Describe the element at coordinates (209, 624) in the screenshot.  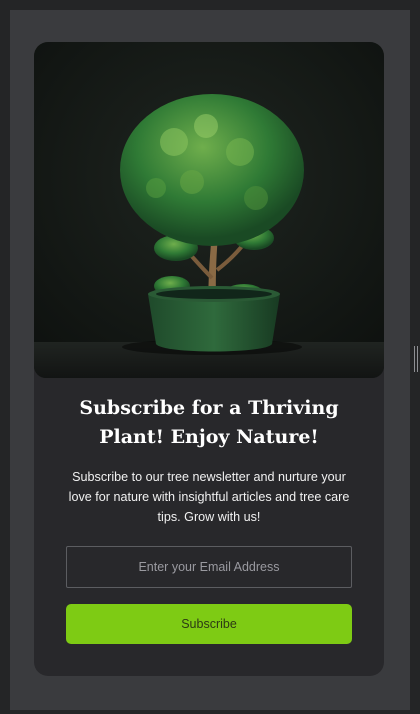
I see `subscribe-button: Subscribe` at that location.